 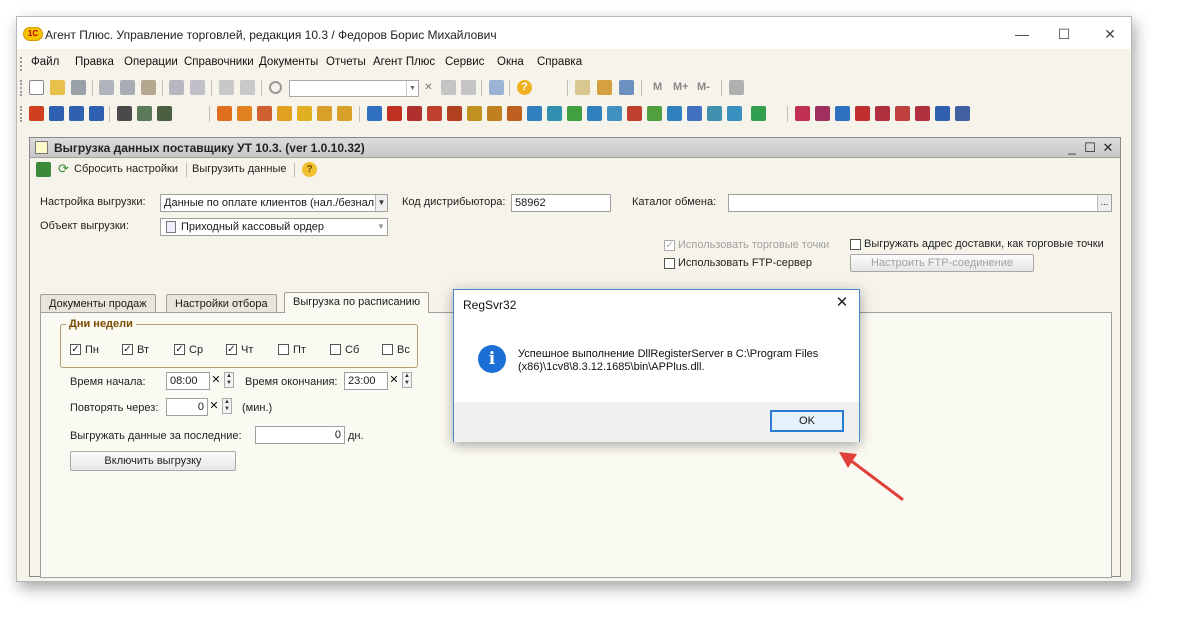 I want to click on child-maximize-button: ☐, so click(x=1090, y=148).